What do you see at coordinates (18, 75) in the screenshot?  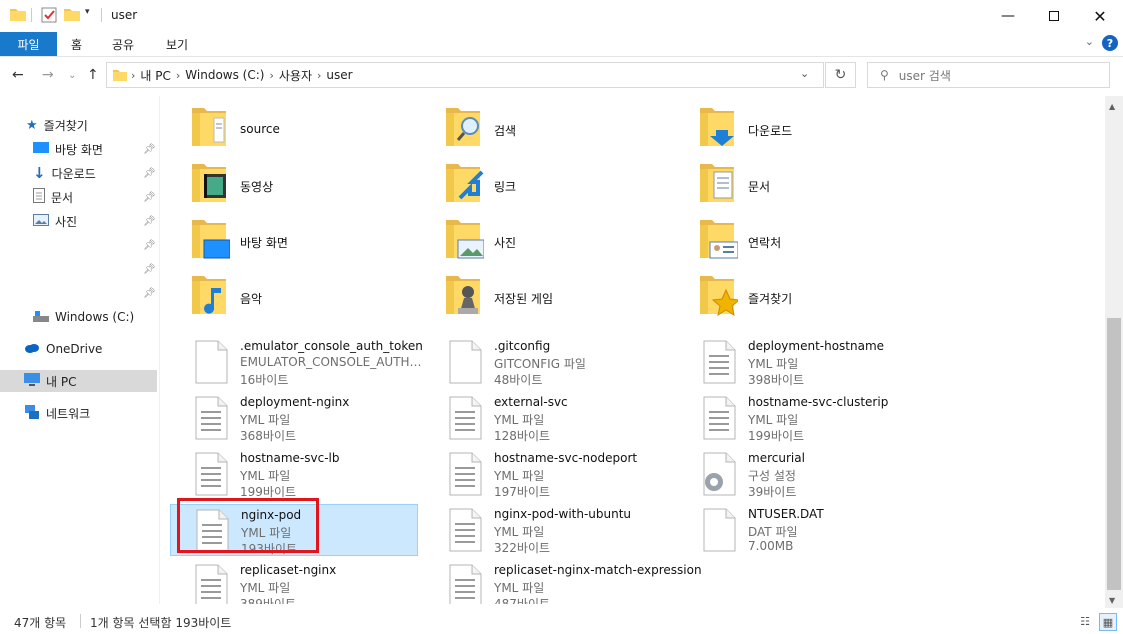 I see `back-button: ←` at bounding box center [18, 75].